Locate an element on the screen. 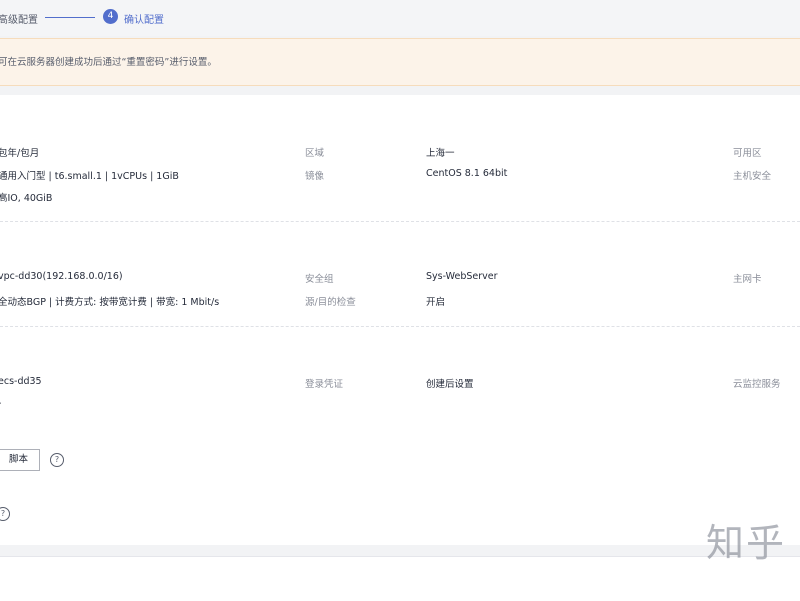  zhihu-watermark: 知乎 is located at coordinates (746, 543).